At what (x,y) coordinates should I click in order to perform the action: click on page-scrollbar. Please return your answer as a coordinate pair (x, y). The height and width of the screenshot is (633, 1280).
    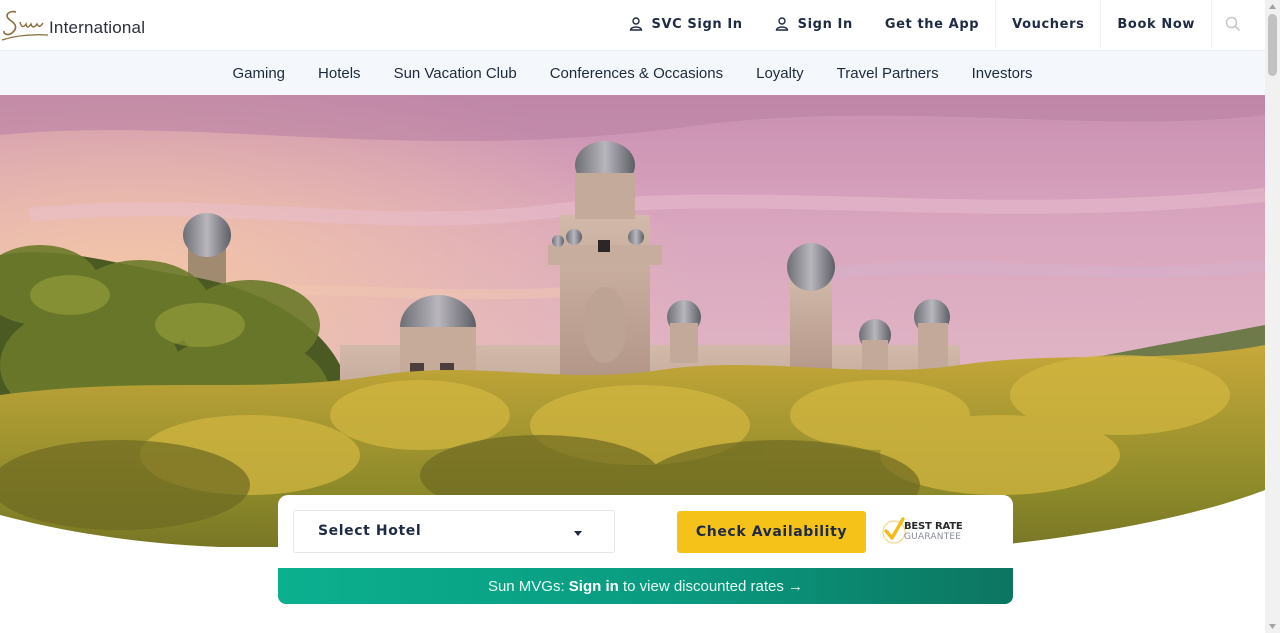
    Looking at the image, I should click on (1272, 316).